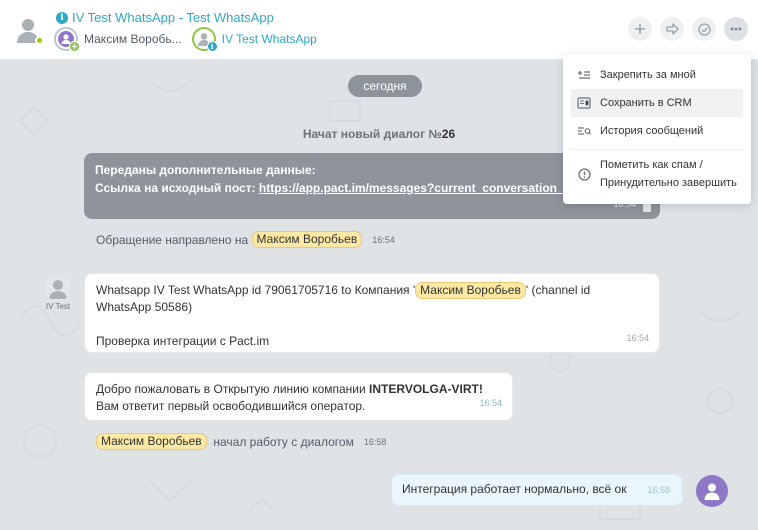  What do you see at coordinates (165, 17) in the screenshot?
I see `dialog-title: i IV Test WhatsApp - Test WhatsApp` at bounding box center [165, 17].